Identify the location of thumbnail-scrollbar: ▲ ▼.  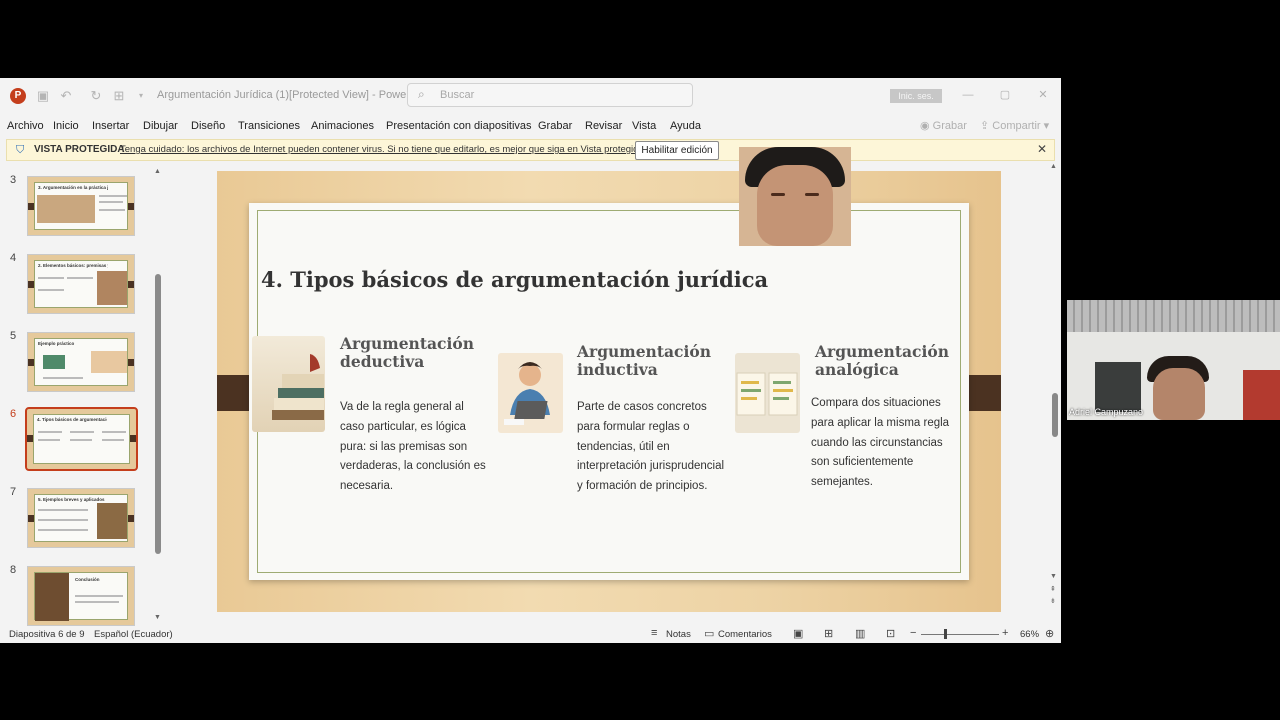
(158, 394).